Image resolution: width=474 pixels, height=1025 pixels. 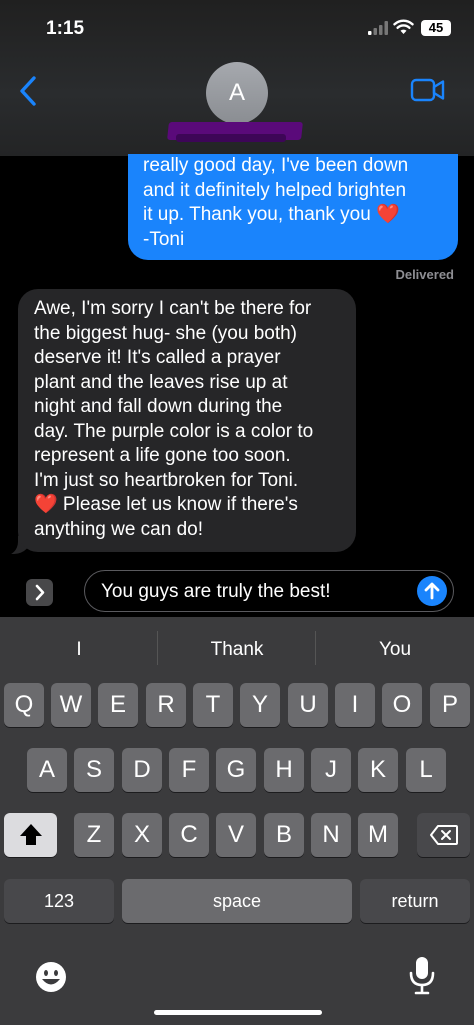 What do you see at coordinates (331, 835) in the screenshot?
I see `key-n: N` at bounding box center [331, 835].